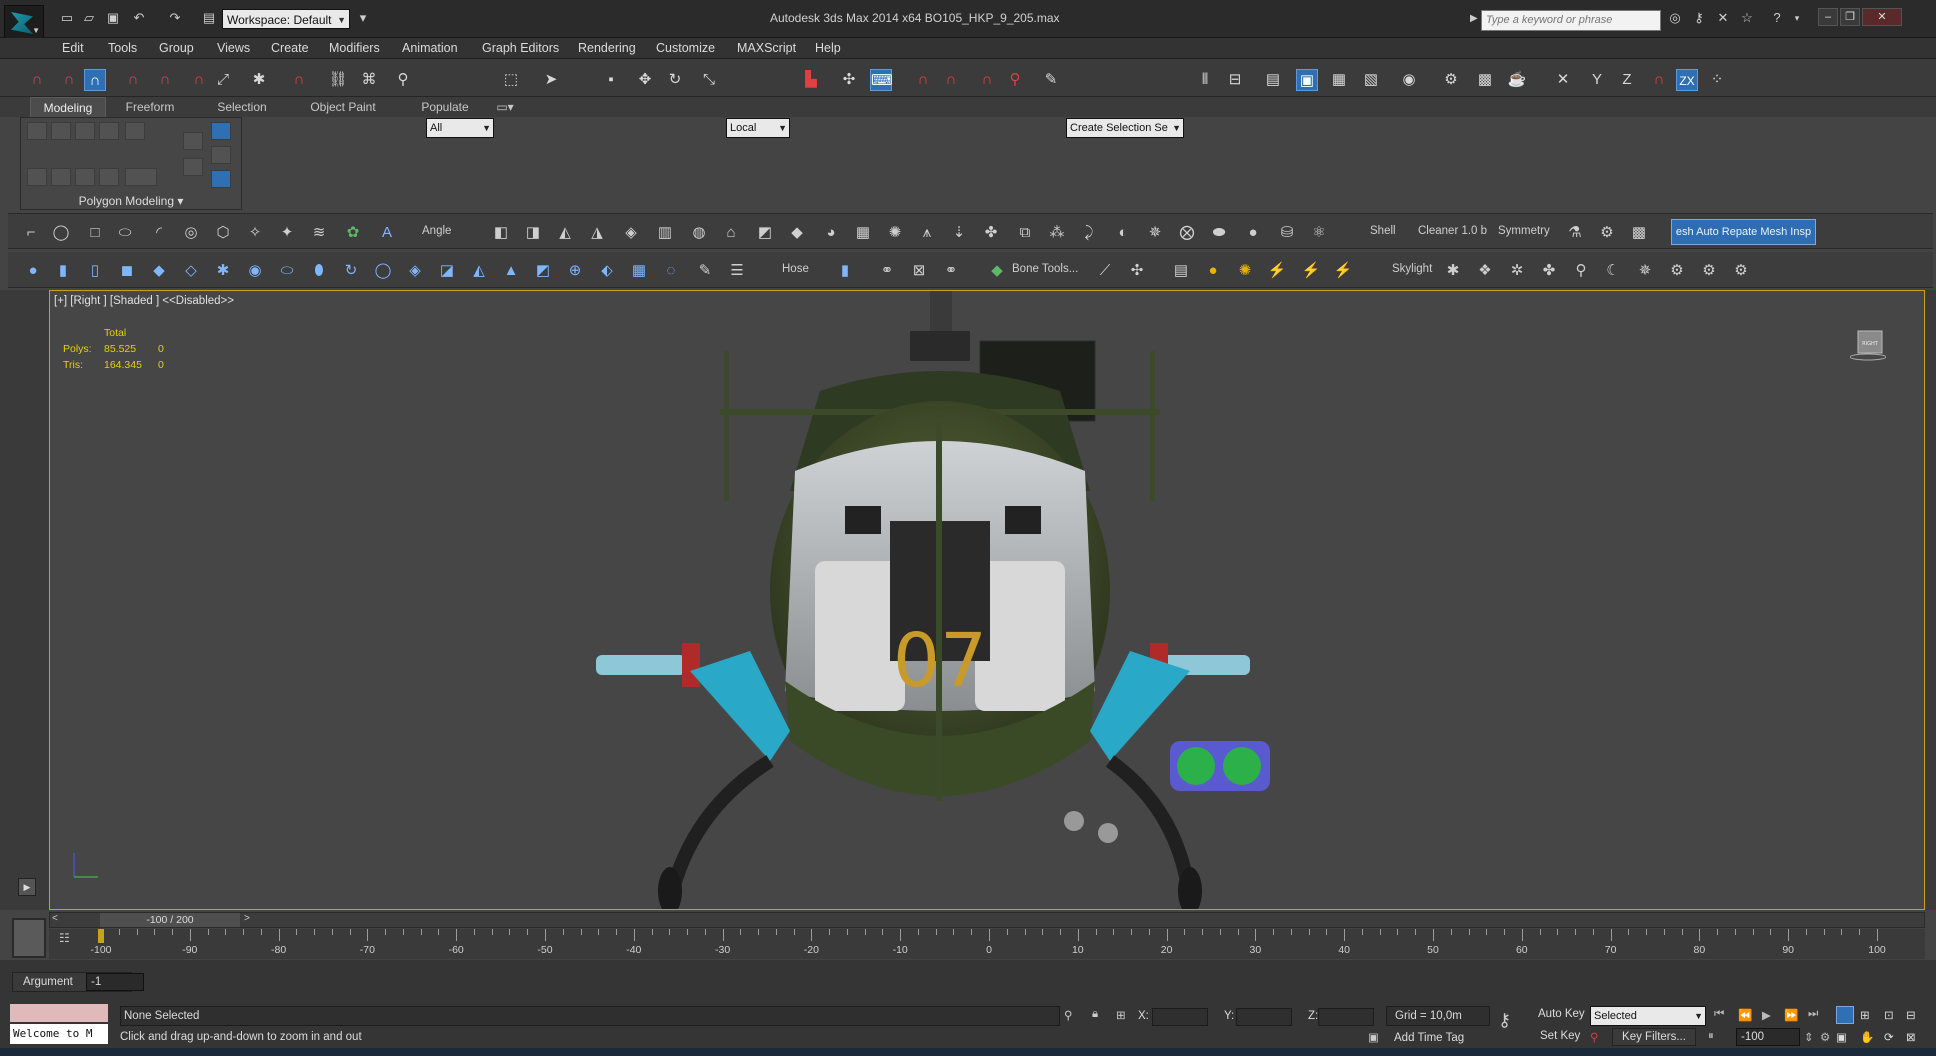 The width and height of the screenshot is (1936, 1056). Describe the element at coordinates (709, 80) in the screenshot. I see `scale-icon: ⤡` at that location.